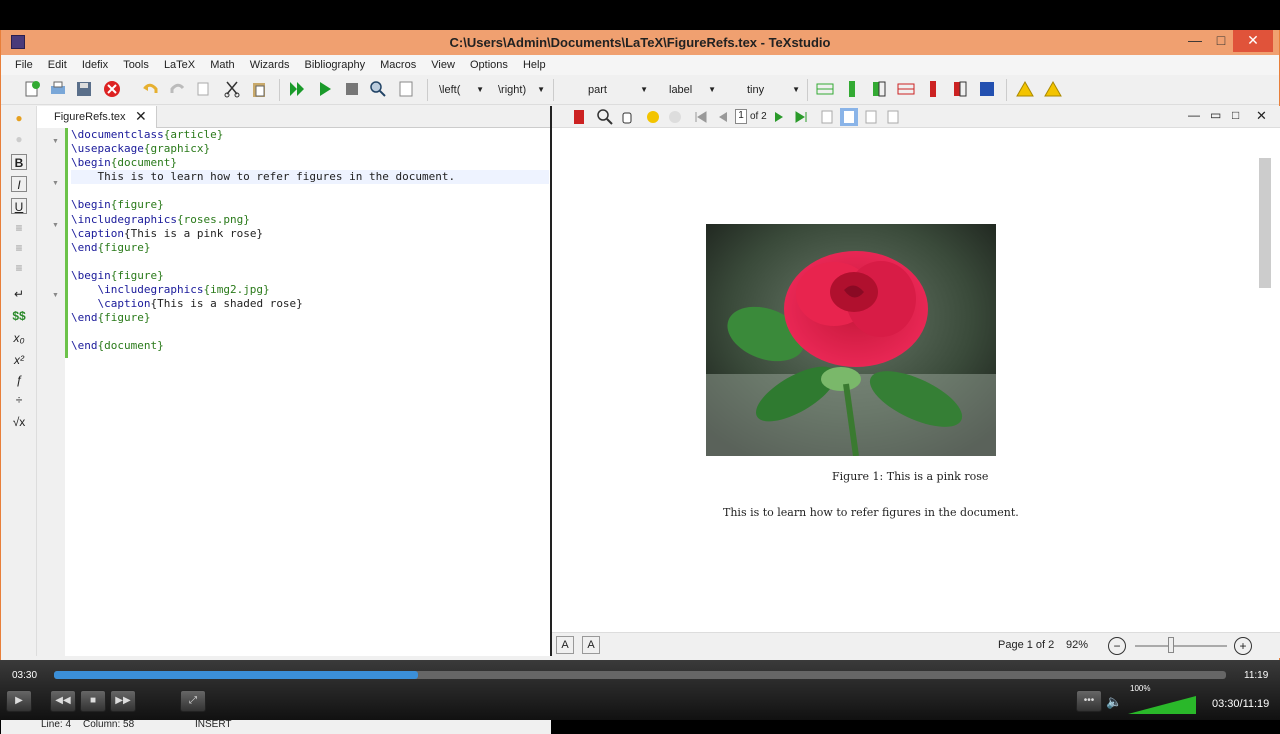 The width and height of the screenshot is (1280, 734). I want to click on newline-icon: ↵, so click(19, 294).